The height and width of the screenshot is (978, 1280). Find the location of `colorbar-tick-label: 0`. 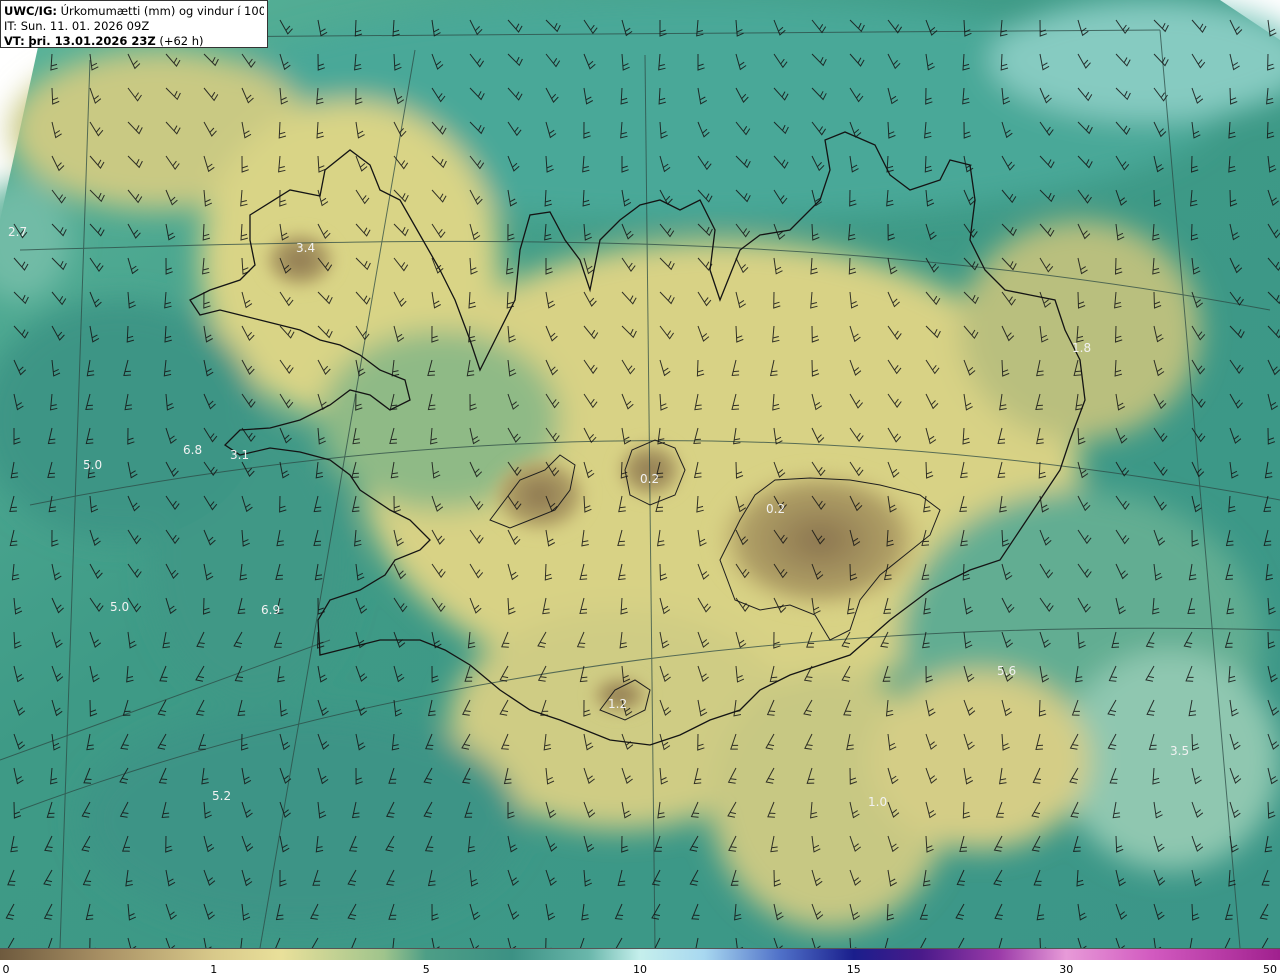

colorbar-tick-label: 0 is located at coordinates (6, 969).